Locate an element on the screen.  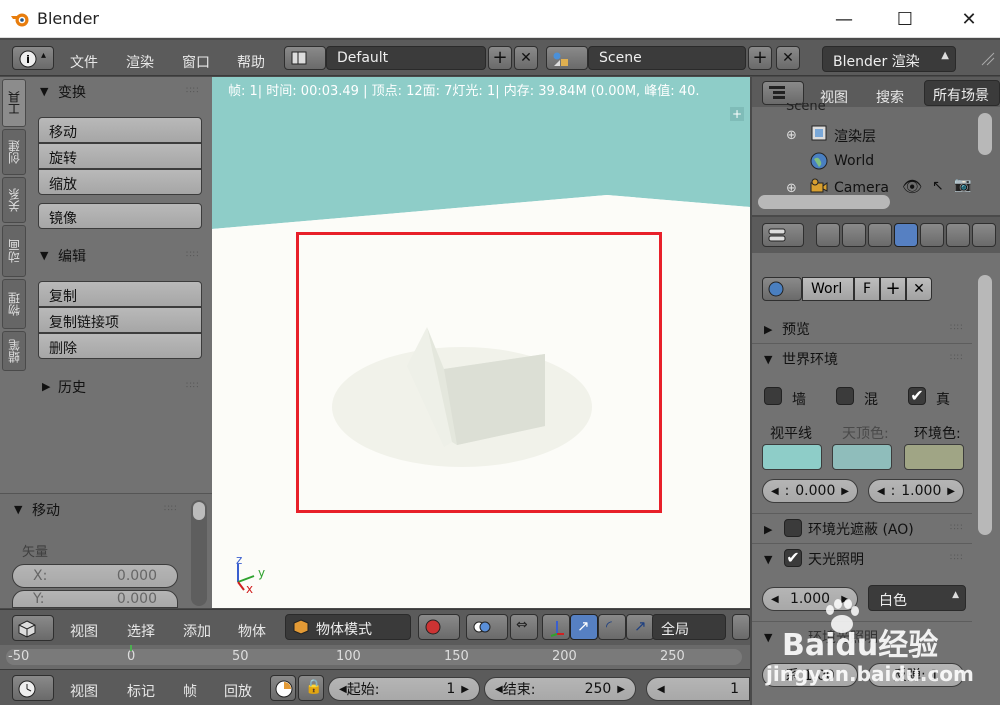
object-tab-icon is located at coordinates (932, 235).